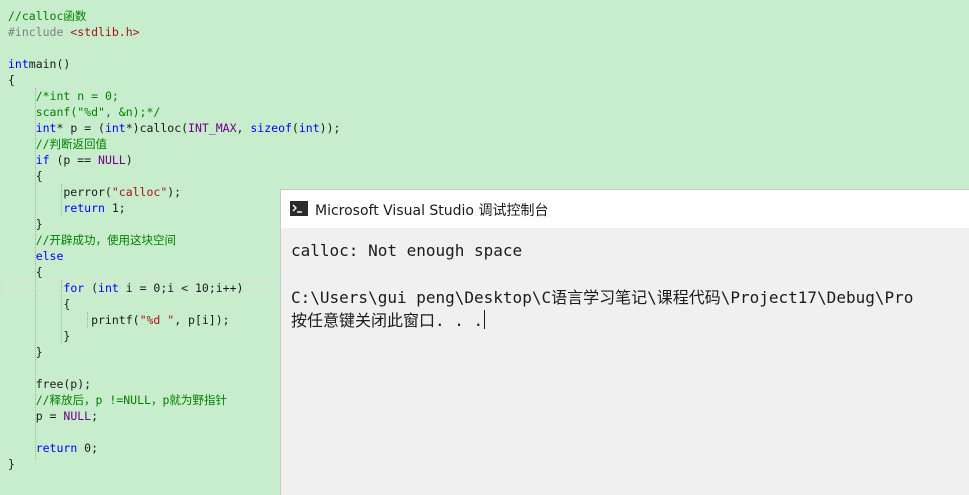 Image resolution: width=969 pixels, height=495 pixels. I want to click on console-title: Microsoft Visual Studio 调试控制台, so click(432, 211).